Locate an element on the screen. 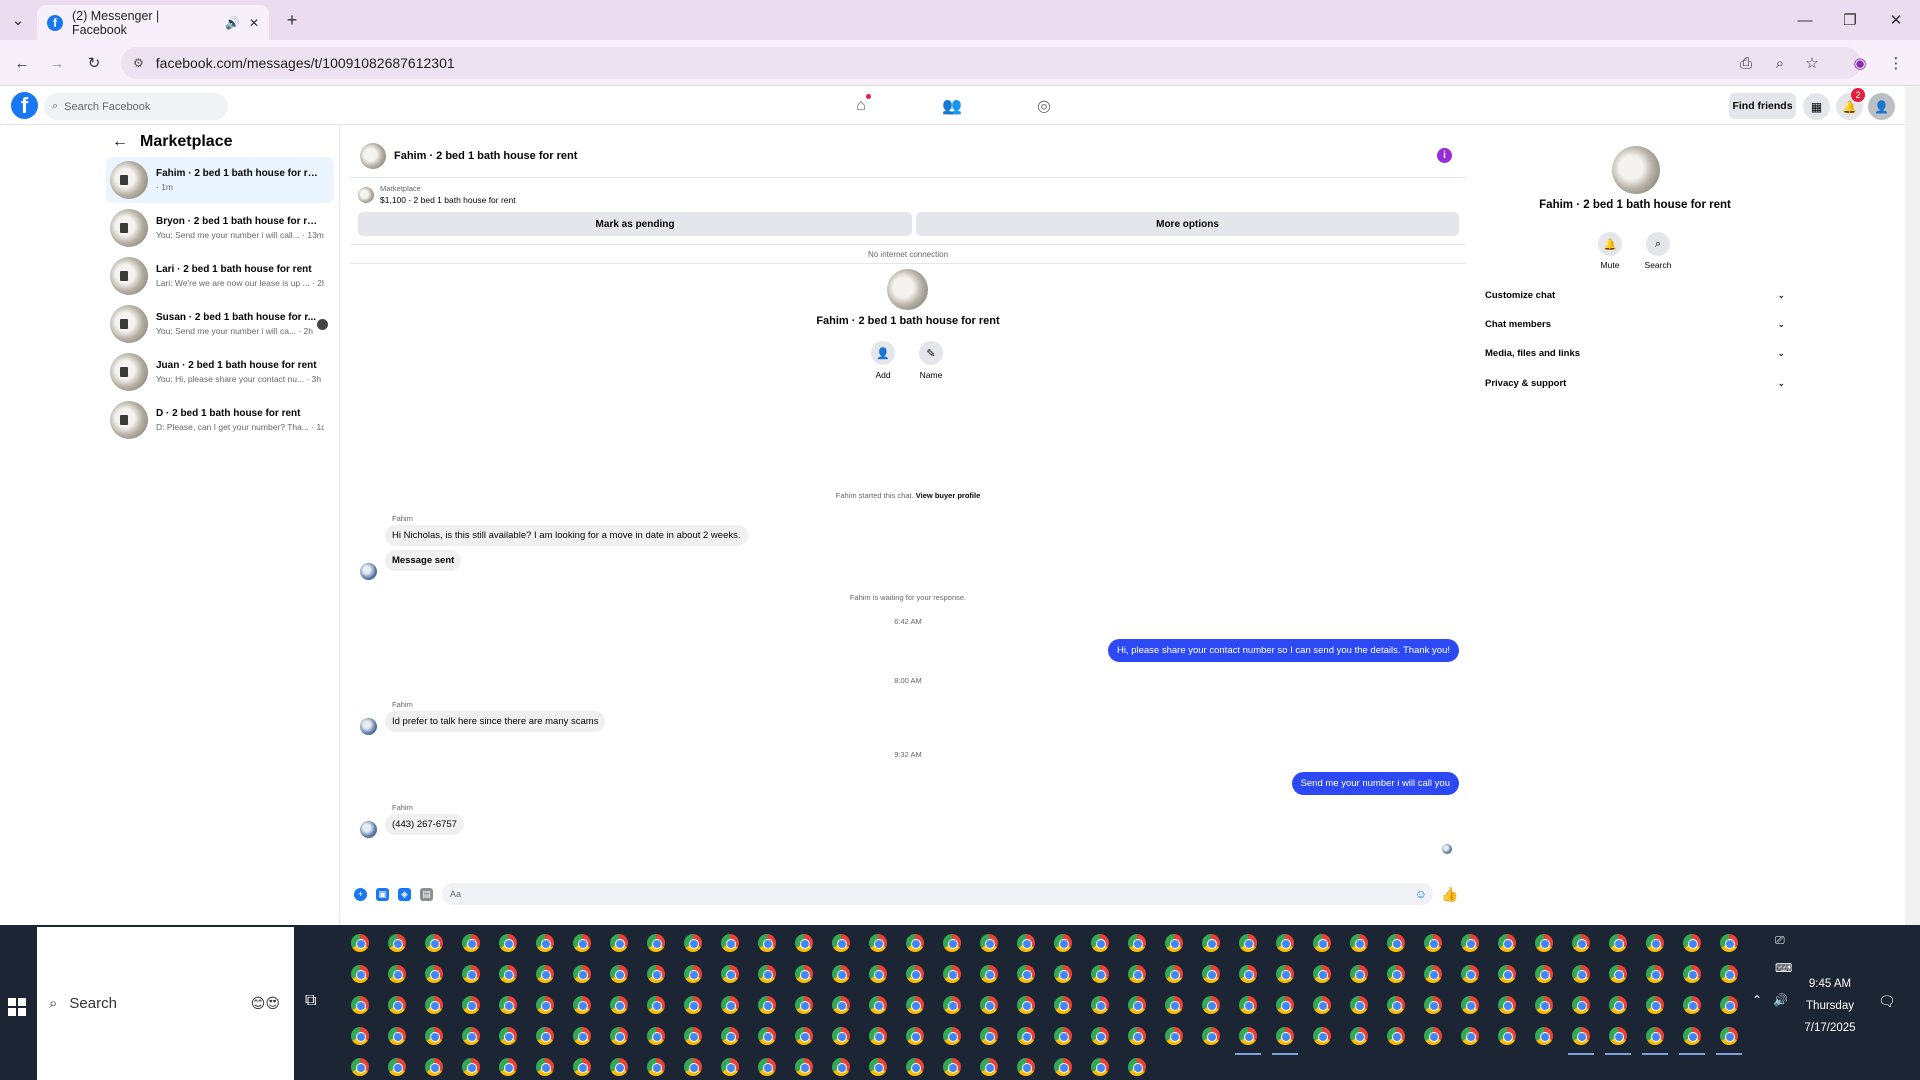  facebook-logo-icon: f is located at coordinates (24, 105).